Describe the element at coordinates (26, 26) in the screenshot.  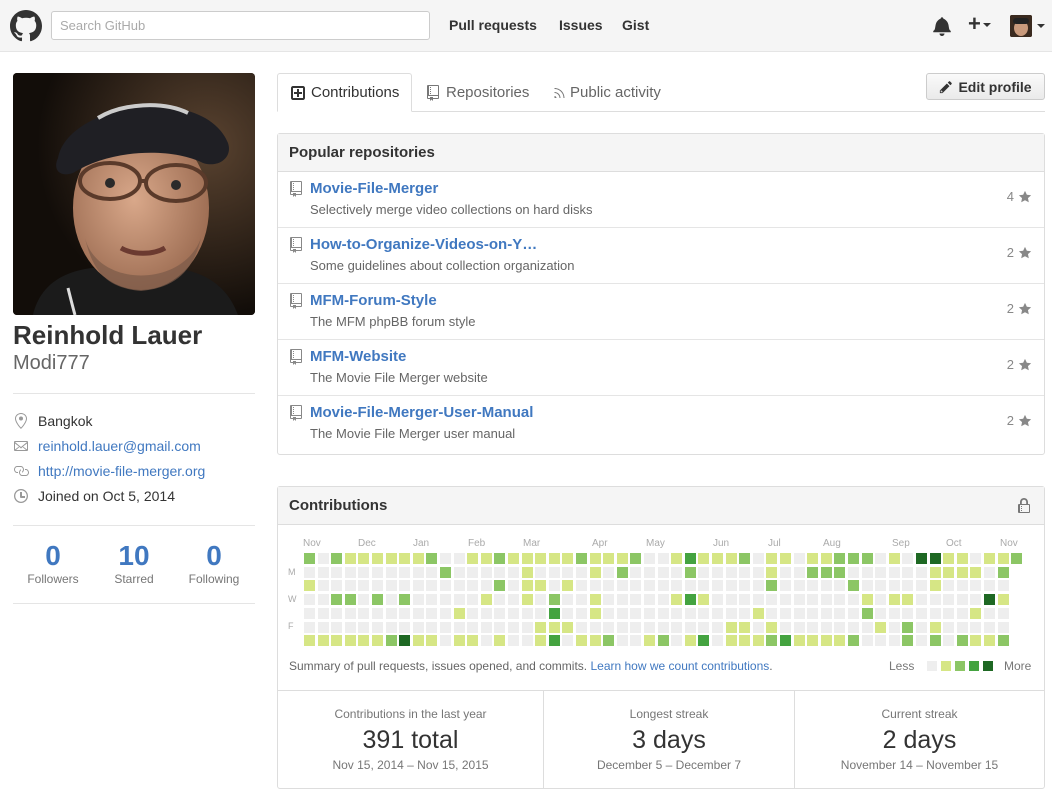
I see `github-logo-icon` at that location.